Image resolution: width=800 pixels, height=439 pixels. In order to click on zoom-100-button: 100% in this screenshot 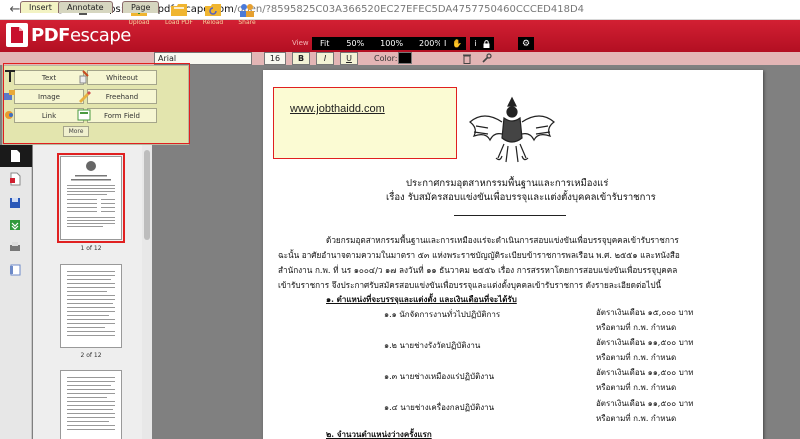, I will do `click(391, 43)`.